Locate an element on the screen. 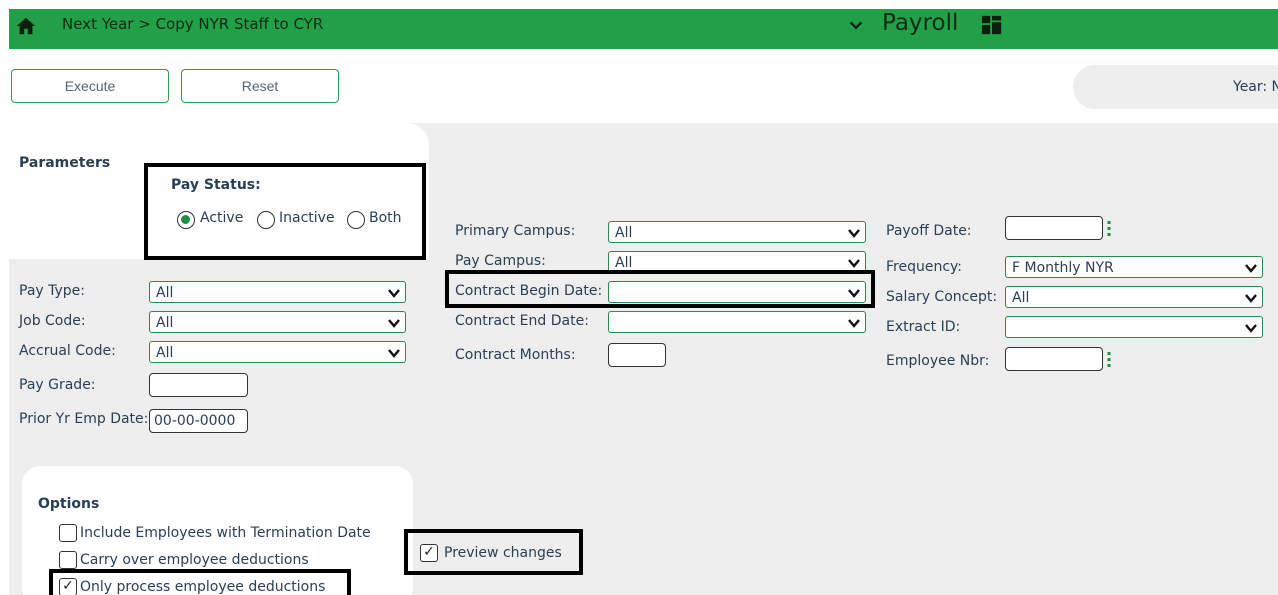  chevron-down-icon is located at coordinates (856, 25).